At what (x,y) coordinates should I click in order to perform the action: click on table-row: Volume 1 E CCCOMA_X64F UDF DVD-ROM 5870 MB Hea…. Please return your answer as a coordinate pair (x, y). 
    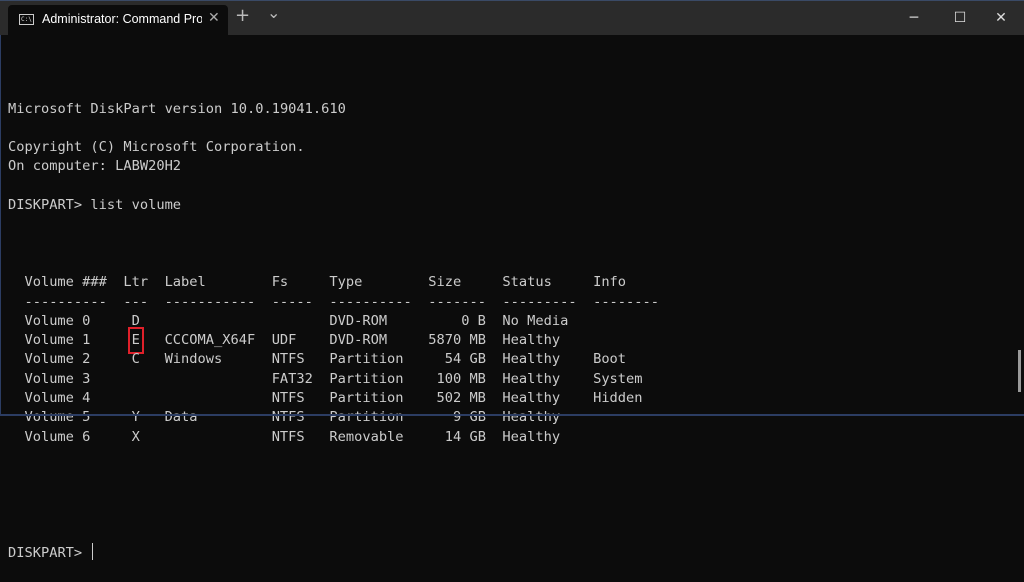
    Looking at the image, I should click on (508, 341).